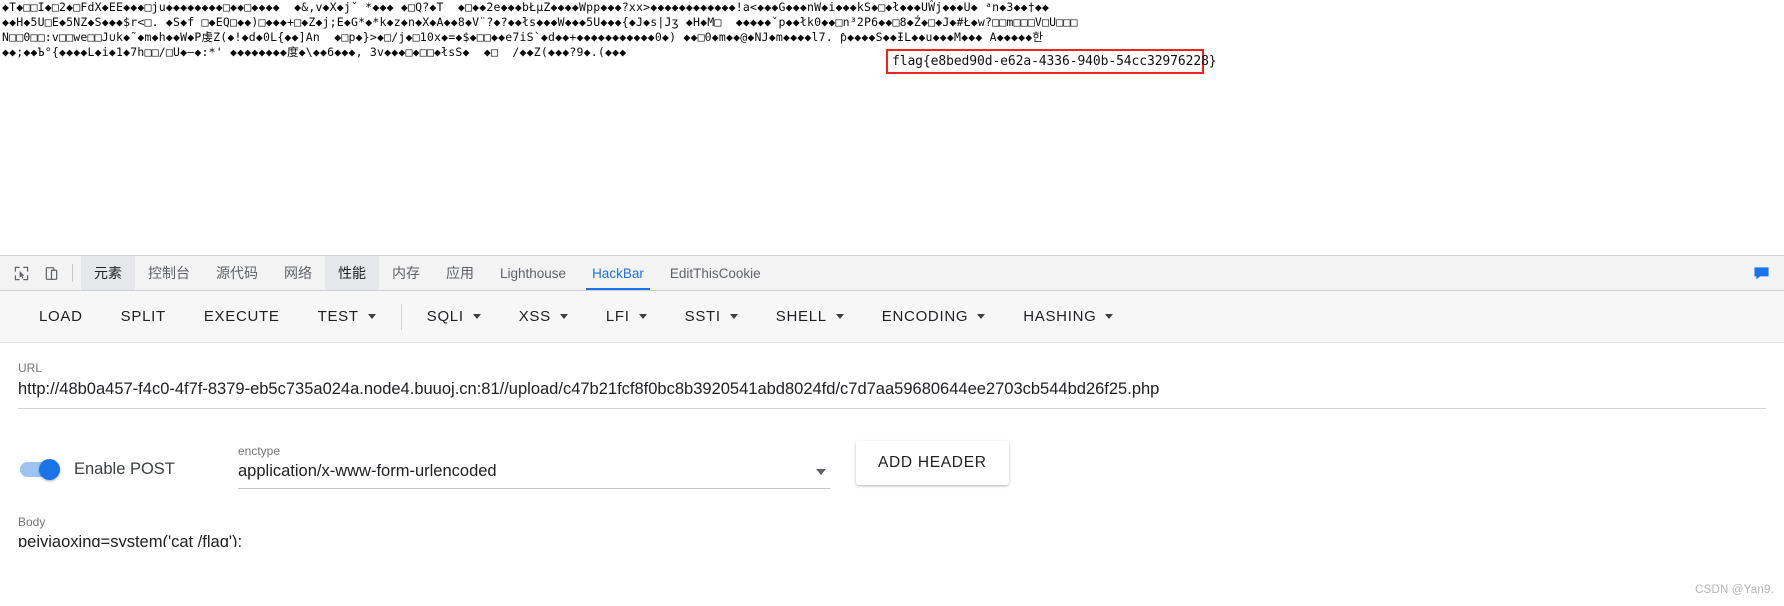 The width and height of the screenshot is (1784, 606). I want to click on add-header-button: ADD HEADER, so click(932, 463).